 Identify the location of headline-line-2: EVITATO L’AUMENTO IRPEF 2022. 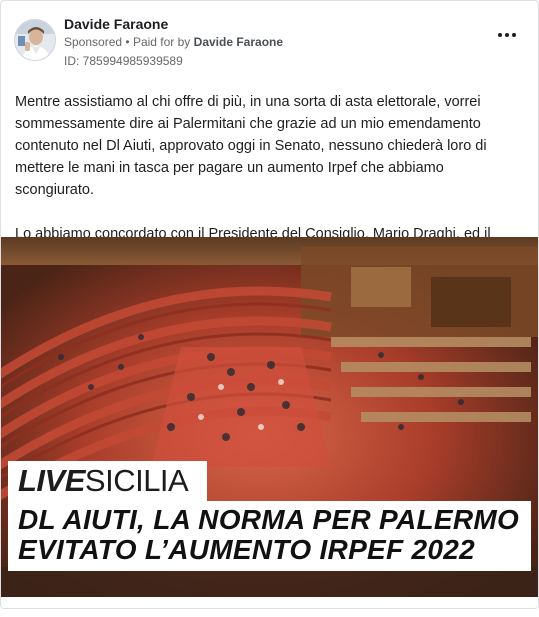
(247, 549).